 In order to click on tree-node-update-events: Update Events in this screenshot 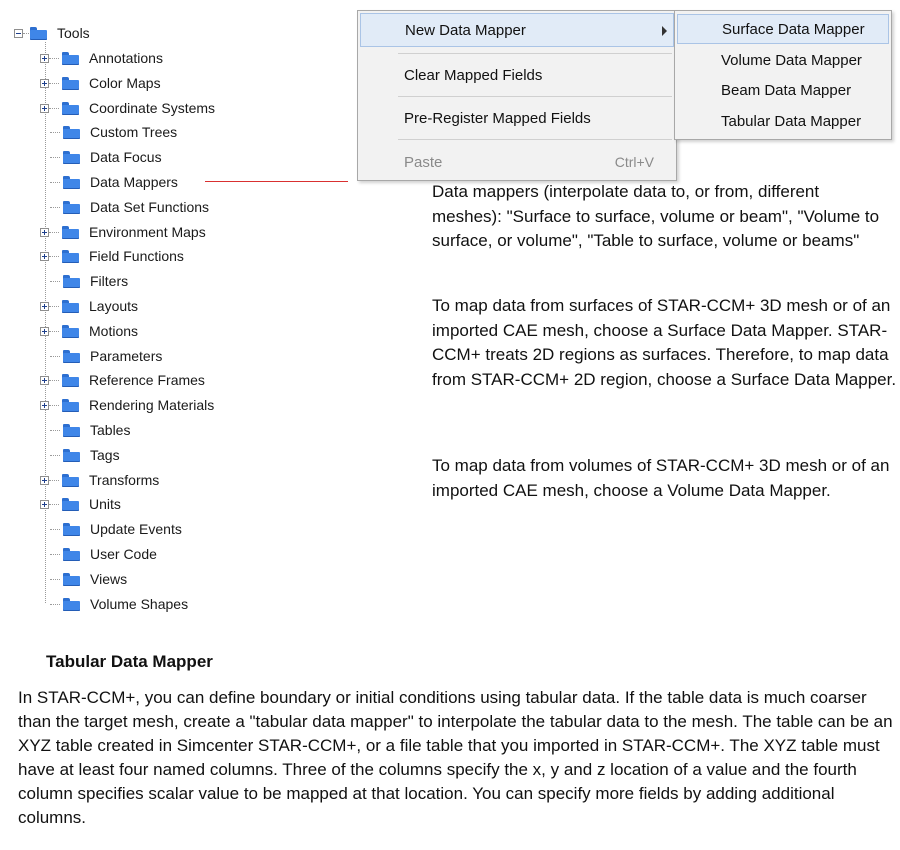, I will do `click(111, 529)`.